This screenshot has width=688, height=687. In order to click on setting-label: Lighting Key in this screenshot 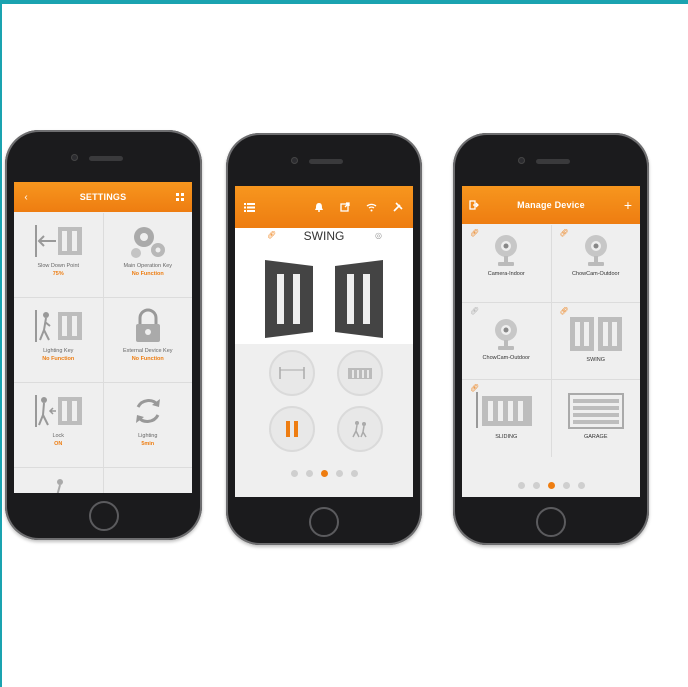, I will do `click(58, 351)`.